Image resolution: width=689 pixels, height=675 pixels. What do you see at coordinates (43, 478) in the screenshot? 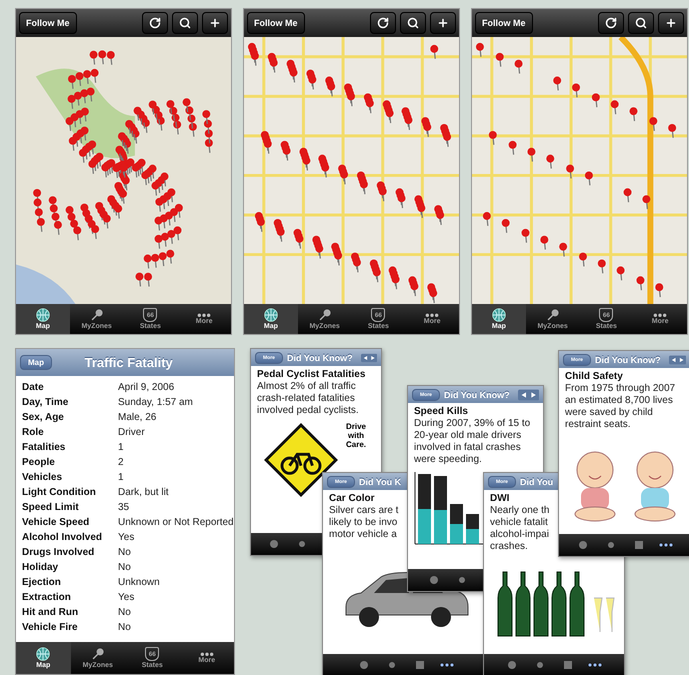
I see `field-label: Vehicles` at bounding box center [43, 478].